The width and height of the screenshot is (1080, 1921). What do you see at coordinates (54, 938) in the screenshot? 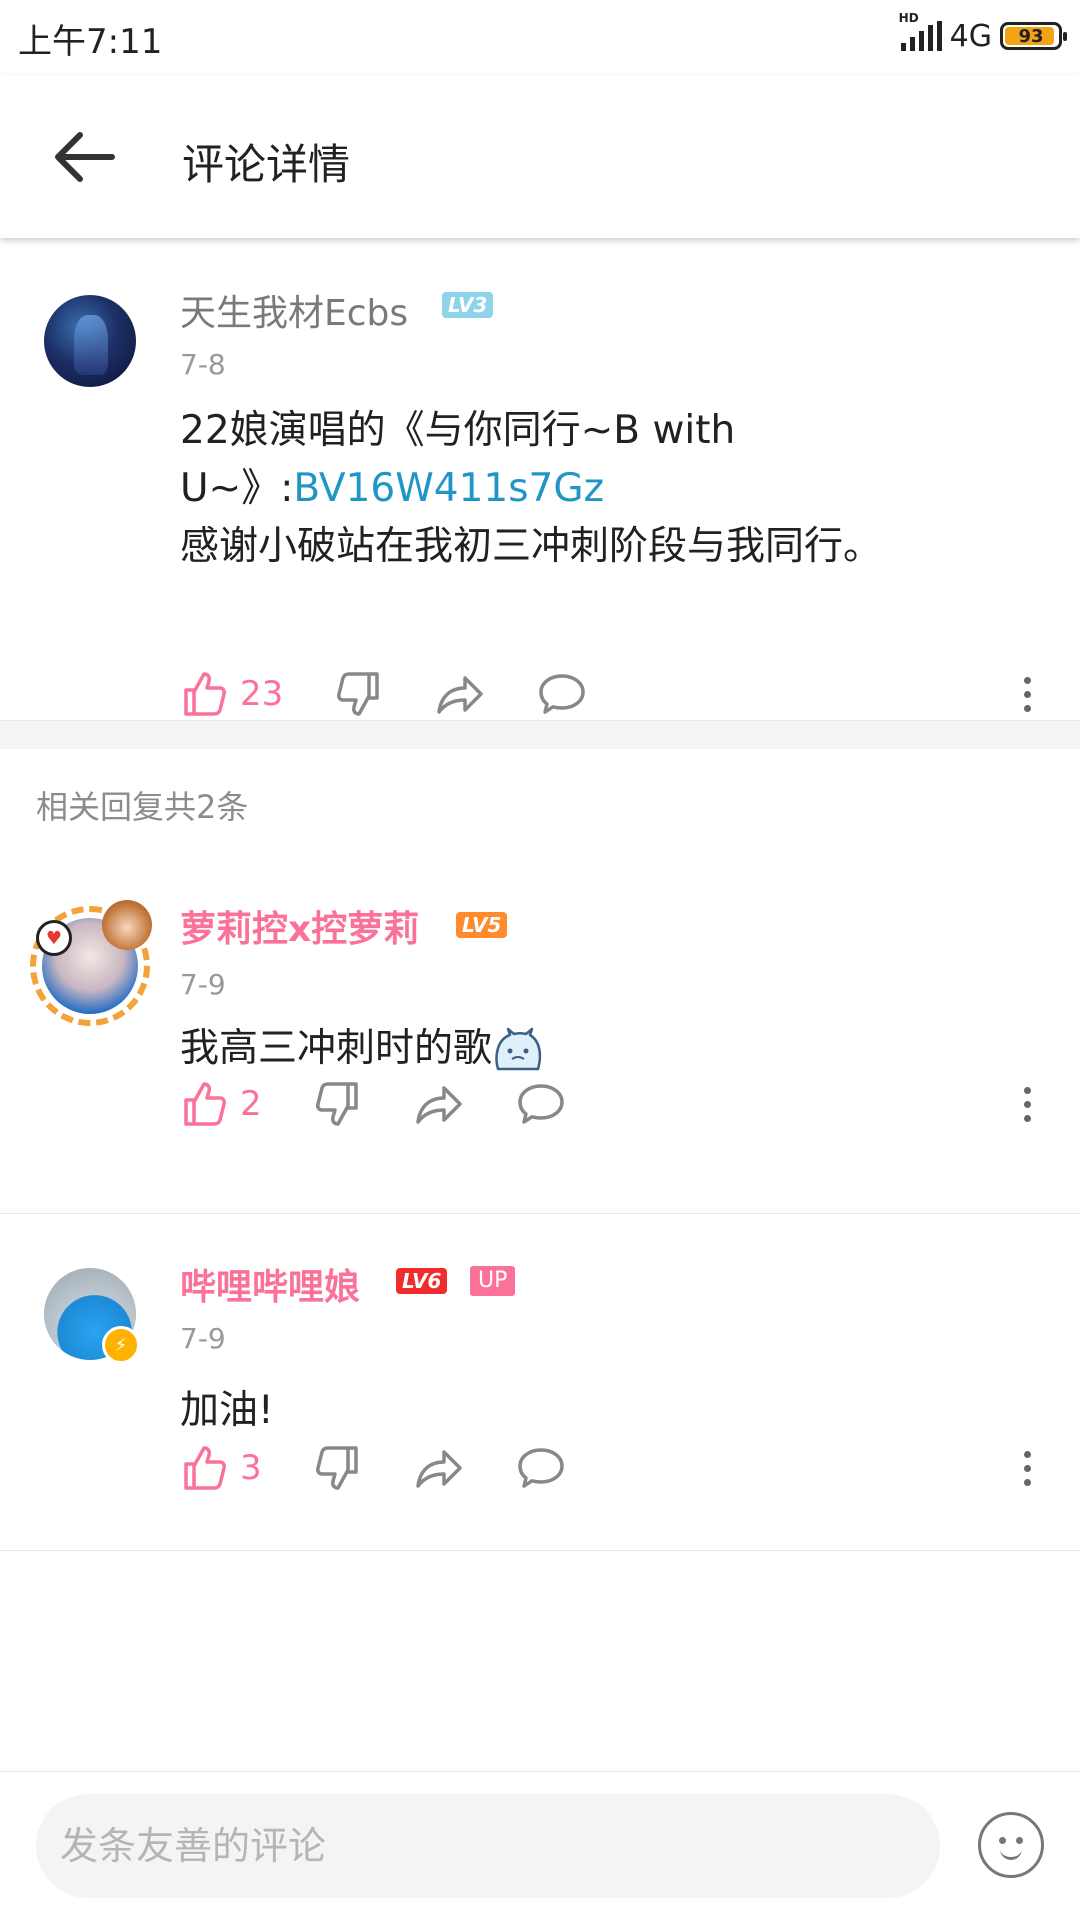
I see `heart-icon: ♥` at bounding box center [54, 938].